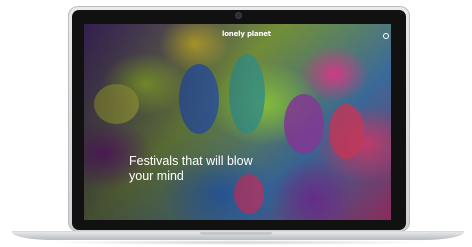 This screenshot has height=247, width=472. Describe the element at coordinates (238, 242) in the screenshot. I see `floor-shadow` at that location.